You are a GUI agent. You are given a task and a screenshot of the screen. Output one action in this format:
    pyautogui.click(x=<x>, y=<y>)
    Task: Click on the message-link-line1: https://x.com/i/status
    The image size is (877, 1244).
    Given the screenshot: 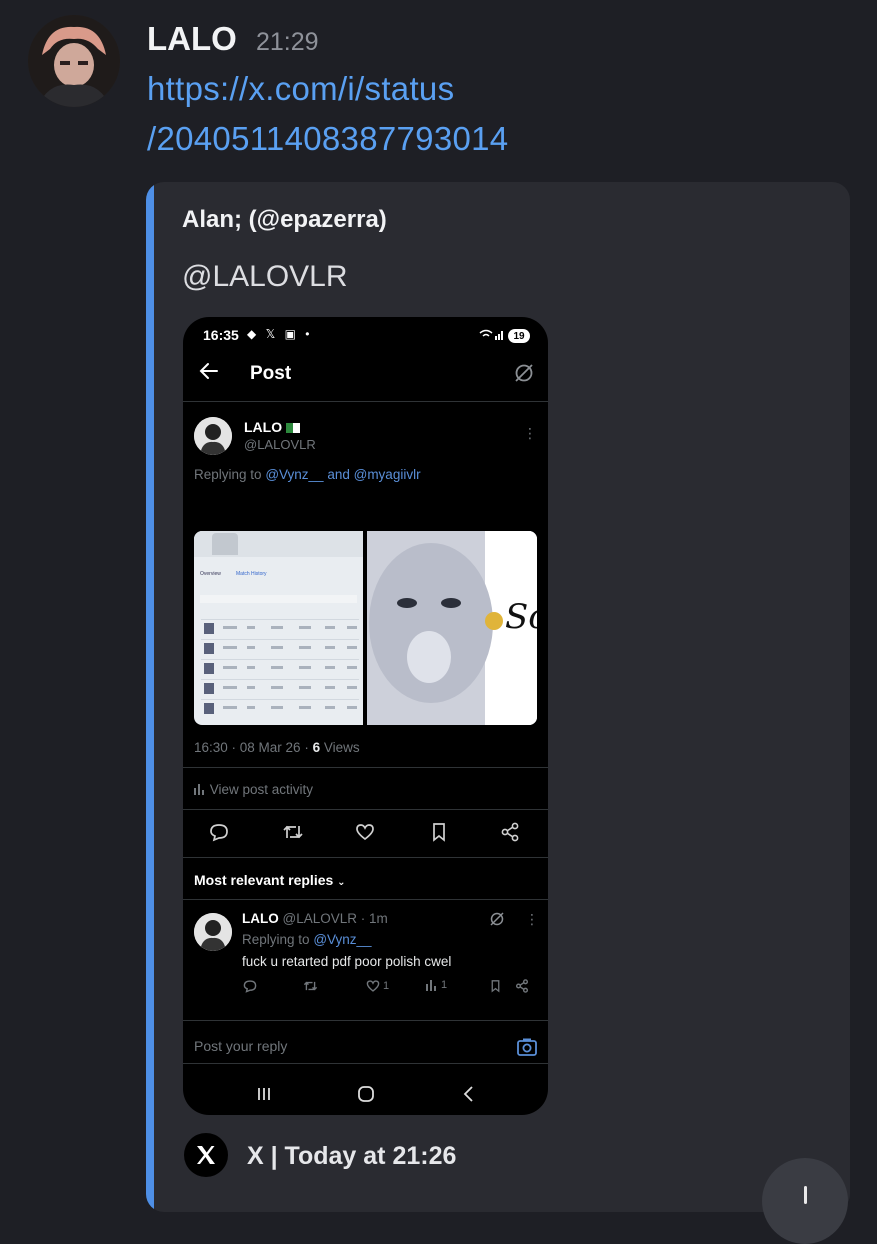 What is the action you would take?
    pyautogui.click(x=300, y=89)
    